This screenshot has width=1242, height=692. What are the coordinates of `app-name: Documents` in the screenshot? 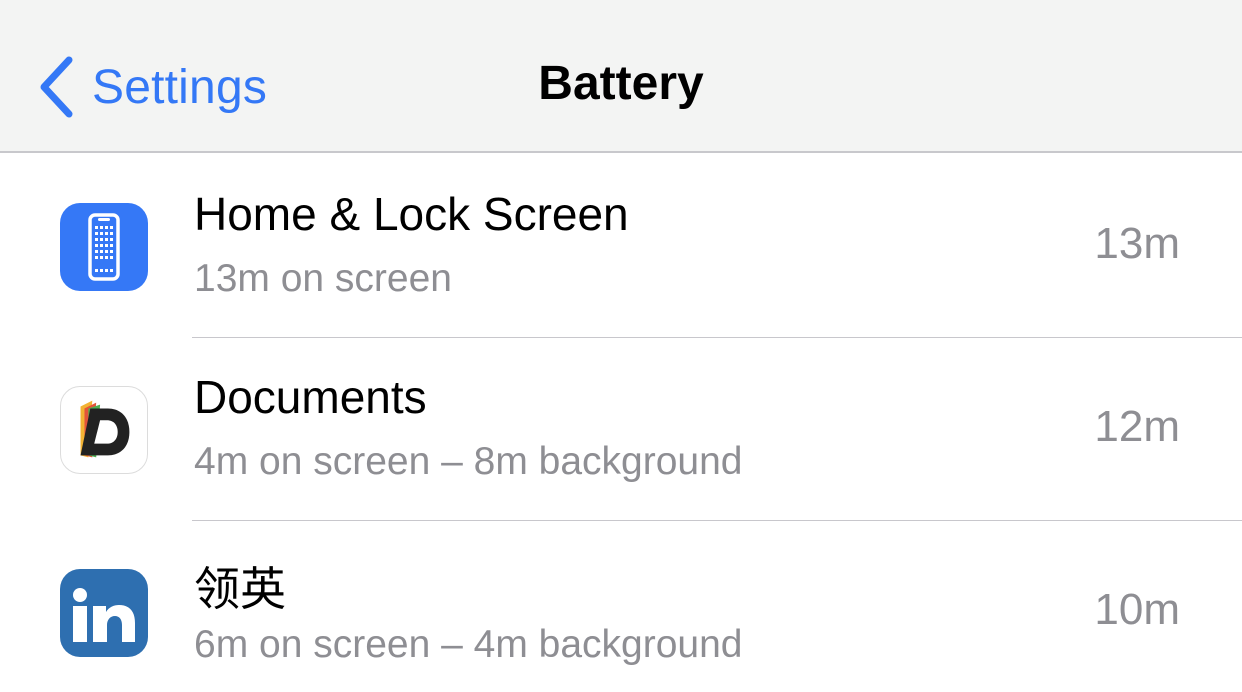 It's located at (310, 397).